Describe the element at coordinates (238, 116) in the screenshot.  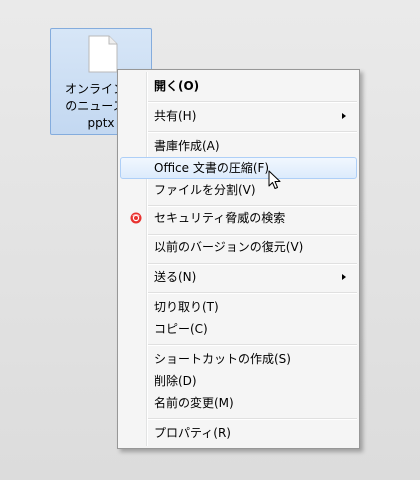
I see `menu-item-share: 共有(H)` at that location.